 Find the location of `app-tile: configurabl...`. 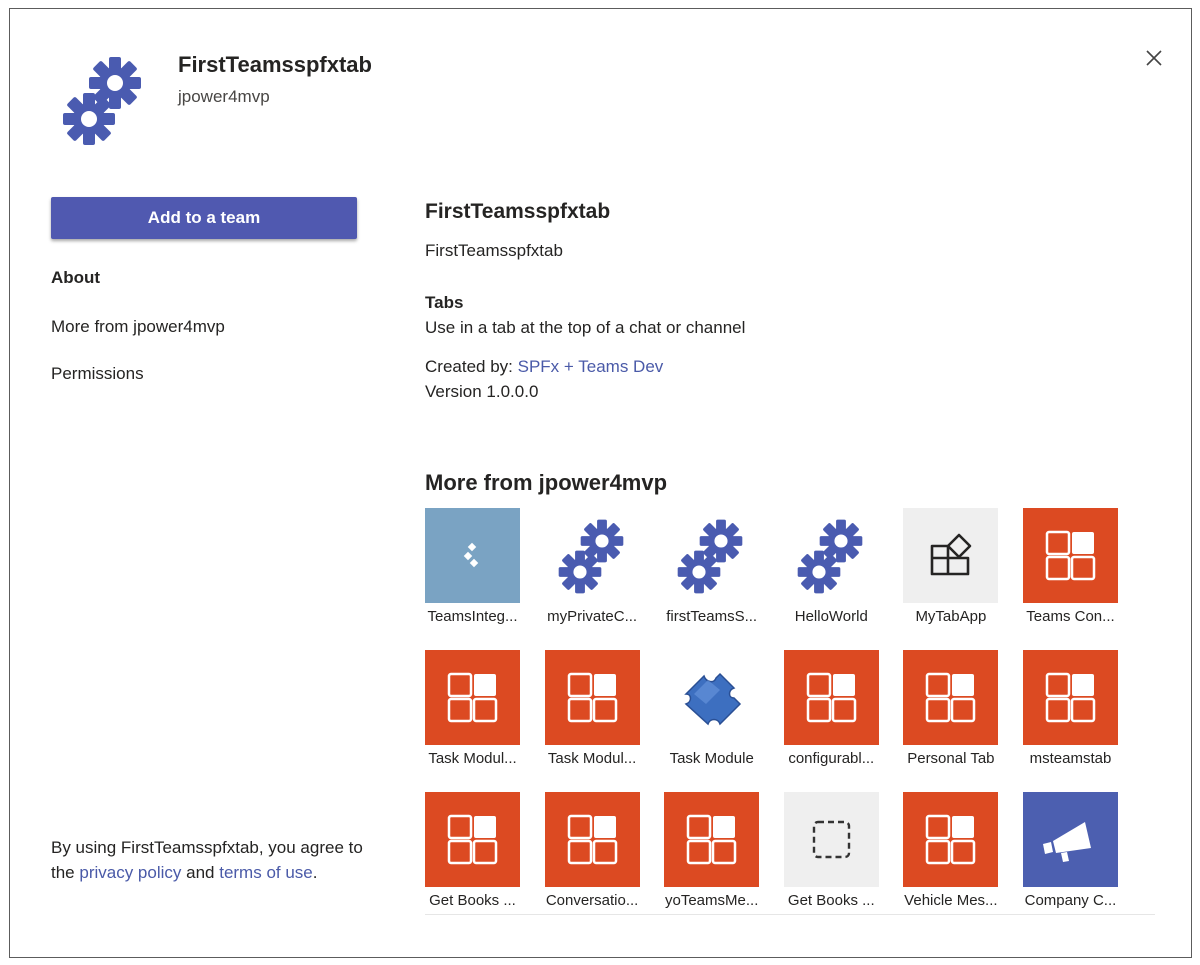

app-tile: configurabl... is located at coordinates (831, 708).